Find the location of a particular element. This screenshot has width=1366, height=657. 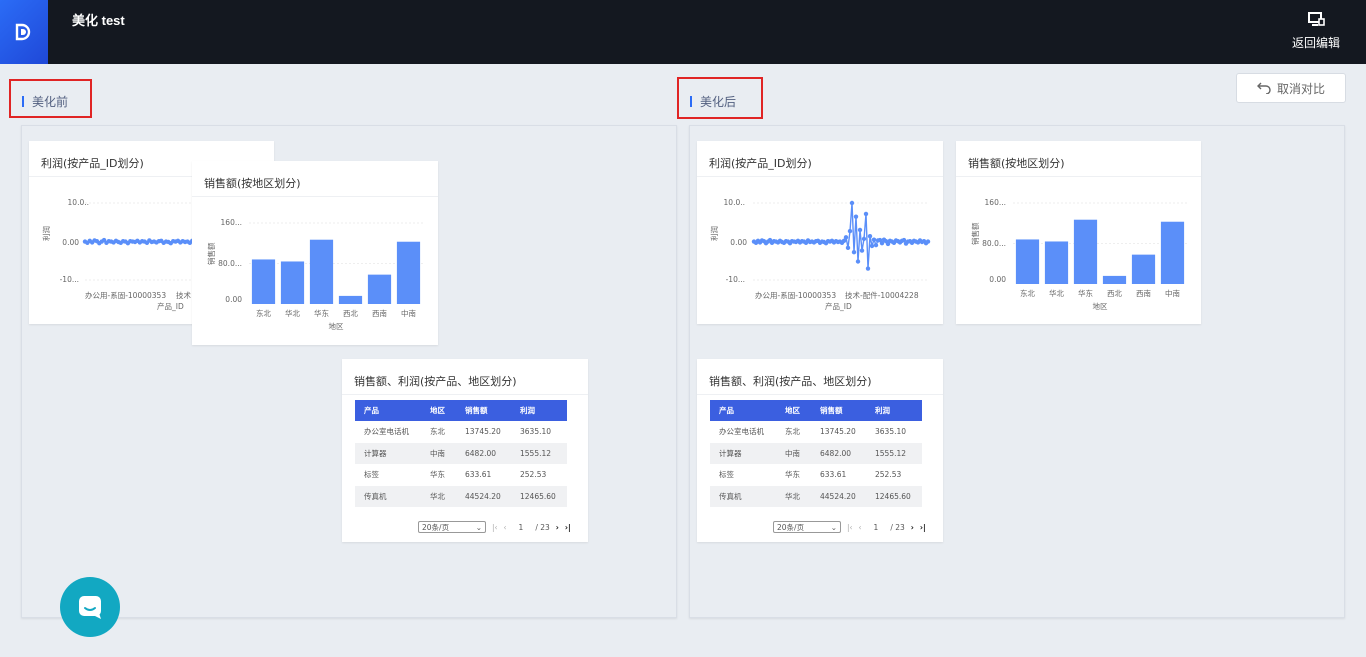

profit-x-tick: 技术-配件-10004228 is located at coordinates (882, 295).